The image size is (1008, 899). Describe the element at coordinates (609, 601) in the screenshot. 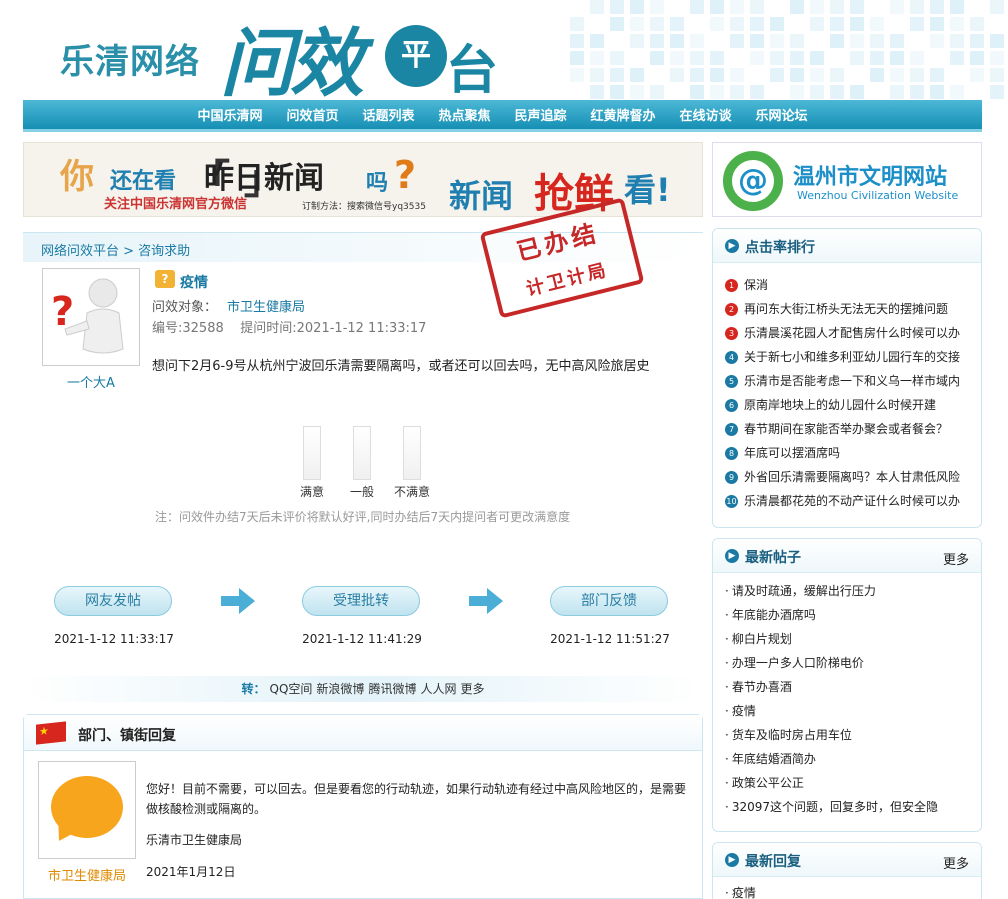

I see `step-feedback-button: 部门反馈` at that location.